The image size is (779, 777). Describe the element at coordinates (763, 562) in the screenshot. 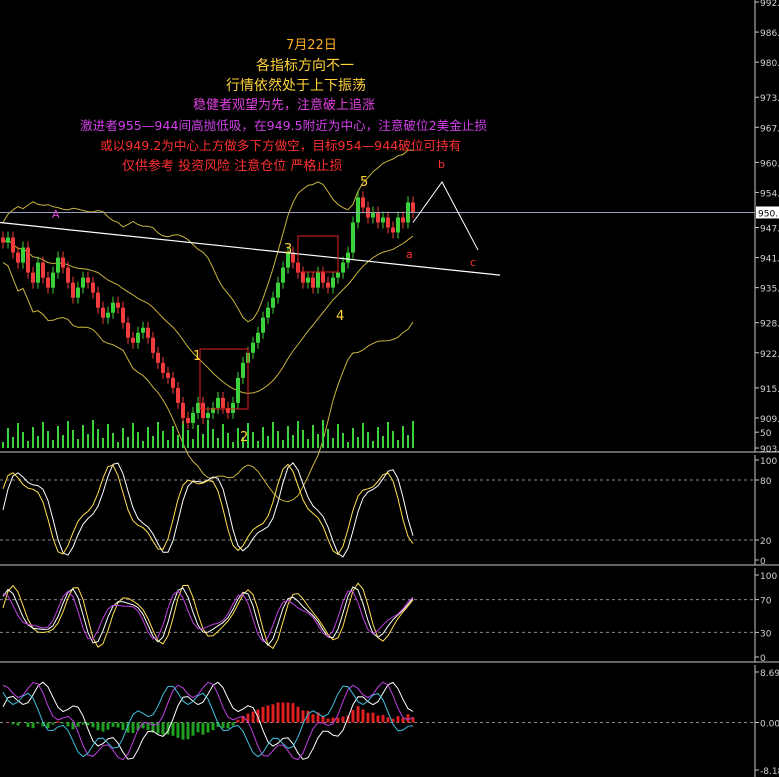

I see `y-tick-label: 0` at that location.